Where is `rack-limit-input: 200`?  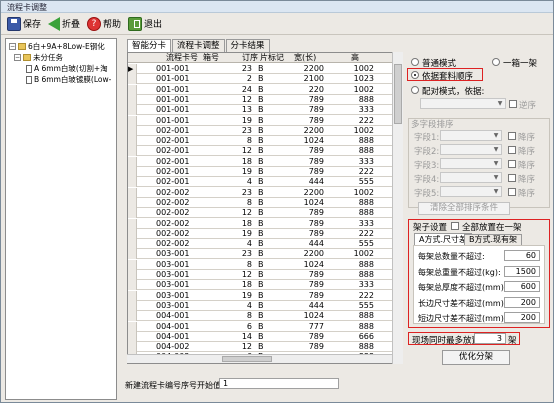
rack-limit-input: 200 is located at coordinates (522, 317).